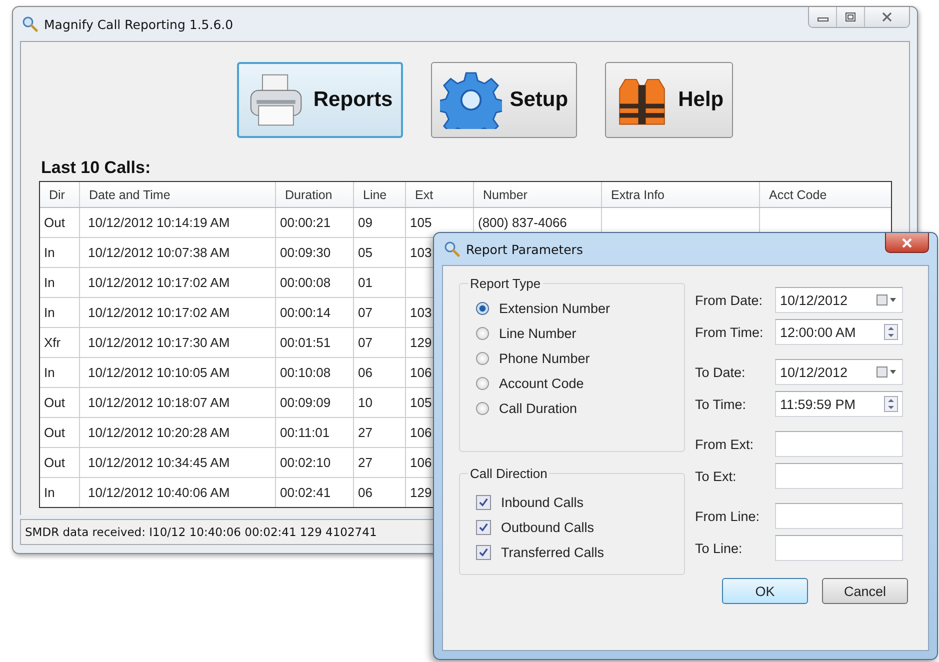 This screenshot has height=662, width=939. What do you see at coordinates (60, 194) in the screenshot?
I see `column-header: Dir` at bounding box center [60, 194].